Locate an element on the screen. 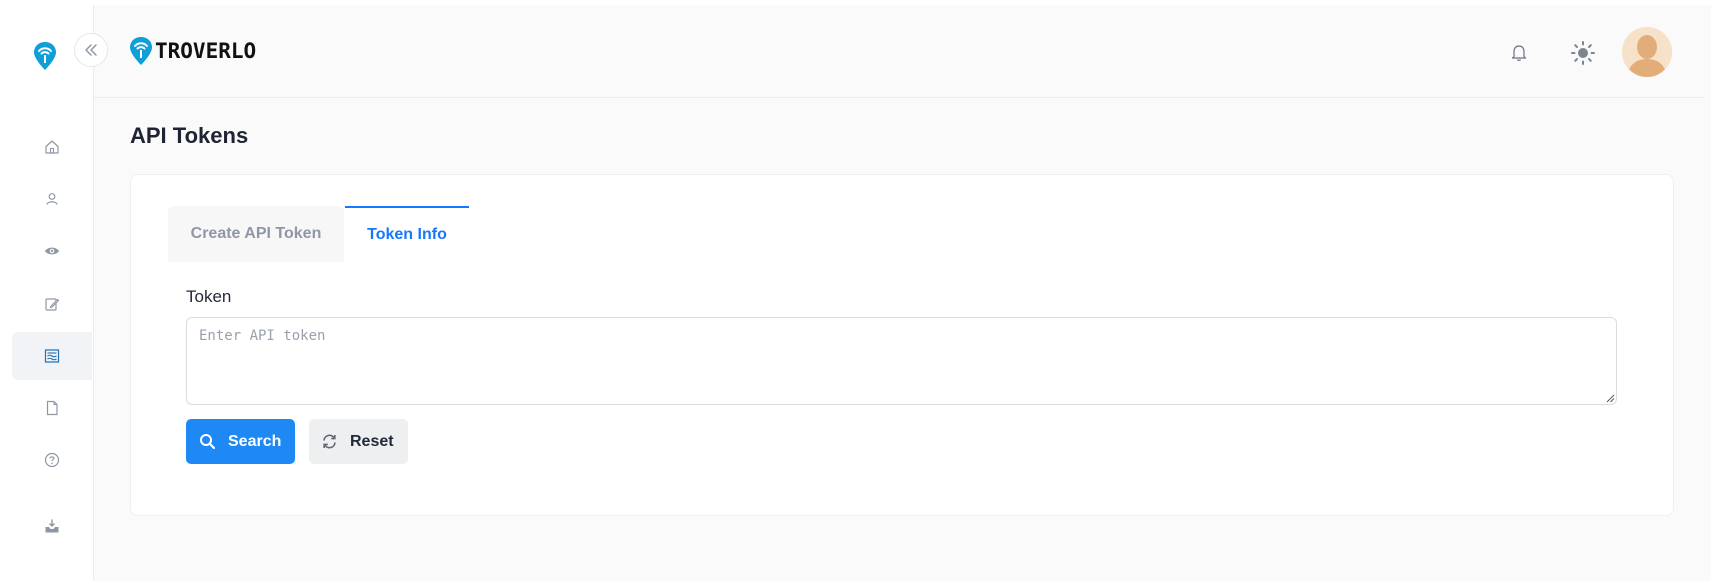 This screenshot has height=581, width=1711. eye-icon is located at coordinates (52, 251).